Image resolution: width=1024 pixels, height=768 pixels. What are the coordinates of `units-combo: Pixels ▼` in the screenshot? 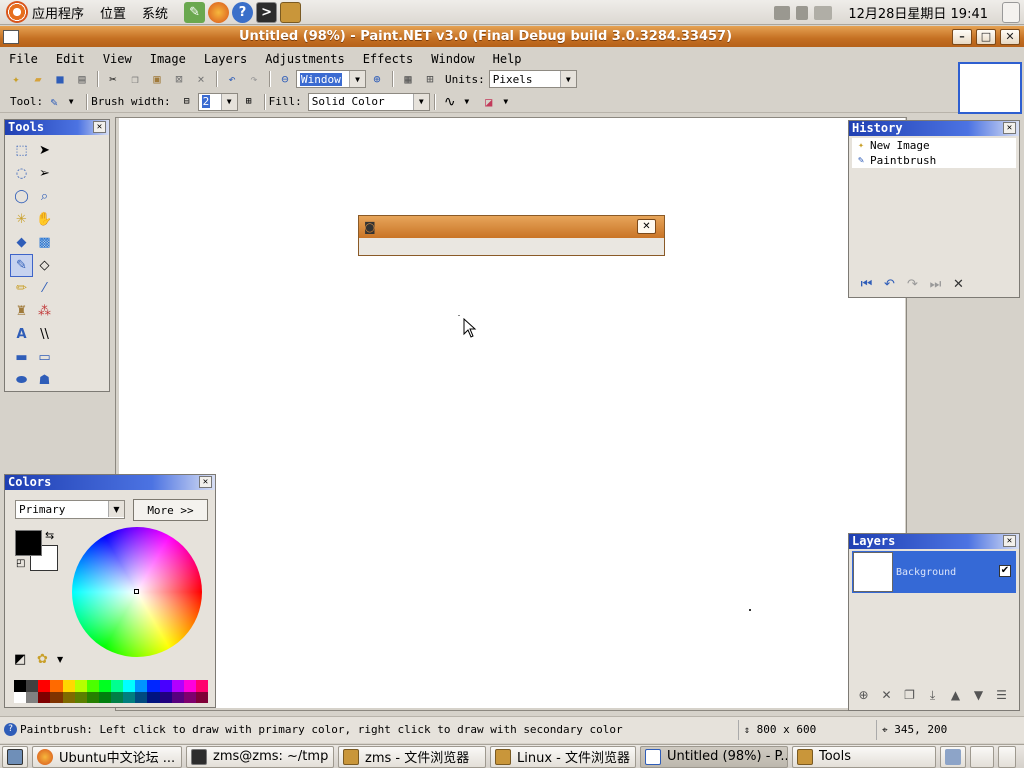 It's located at (532, 79).